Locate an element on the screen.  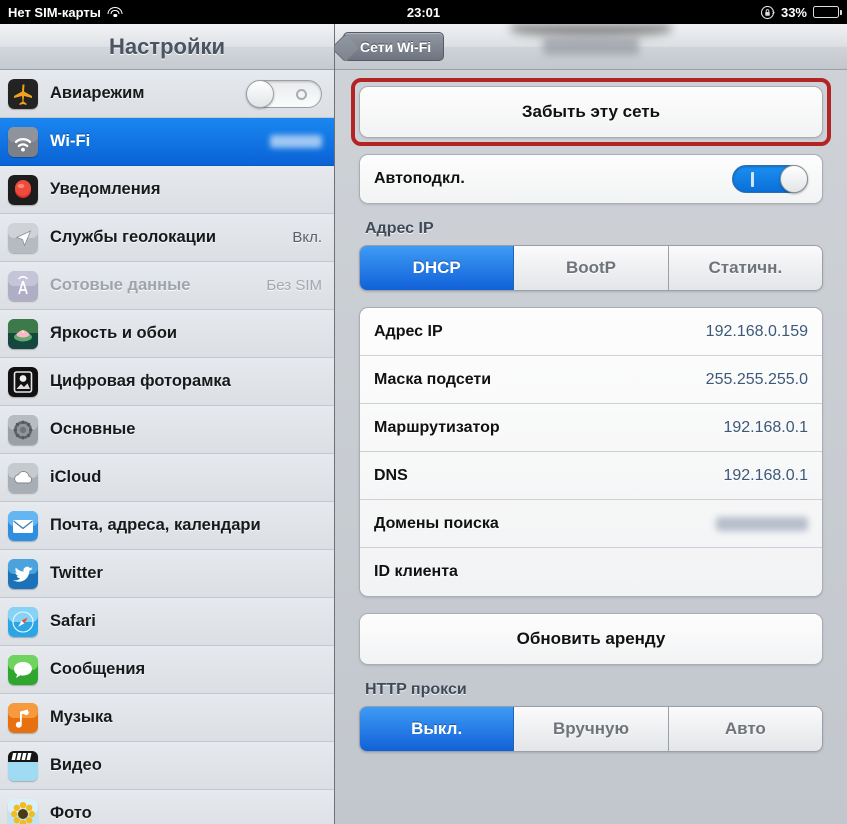
ip-detail-label: Домены поиска is located at coordinates (436, 523).